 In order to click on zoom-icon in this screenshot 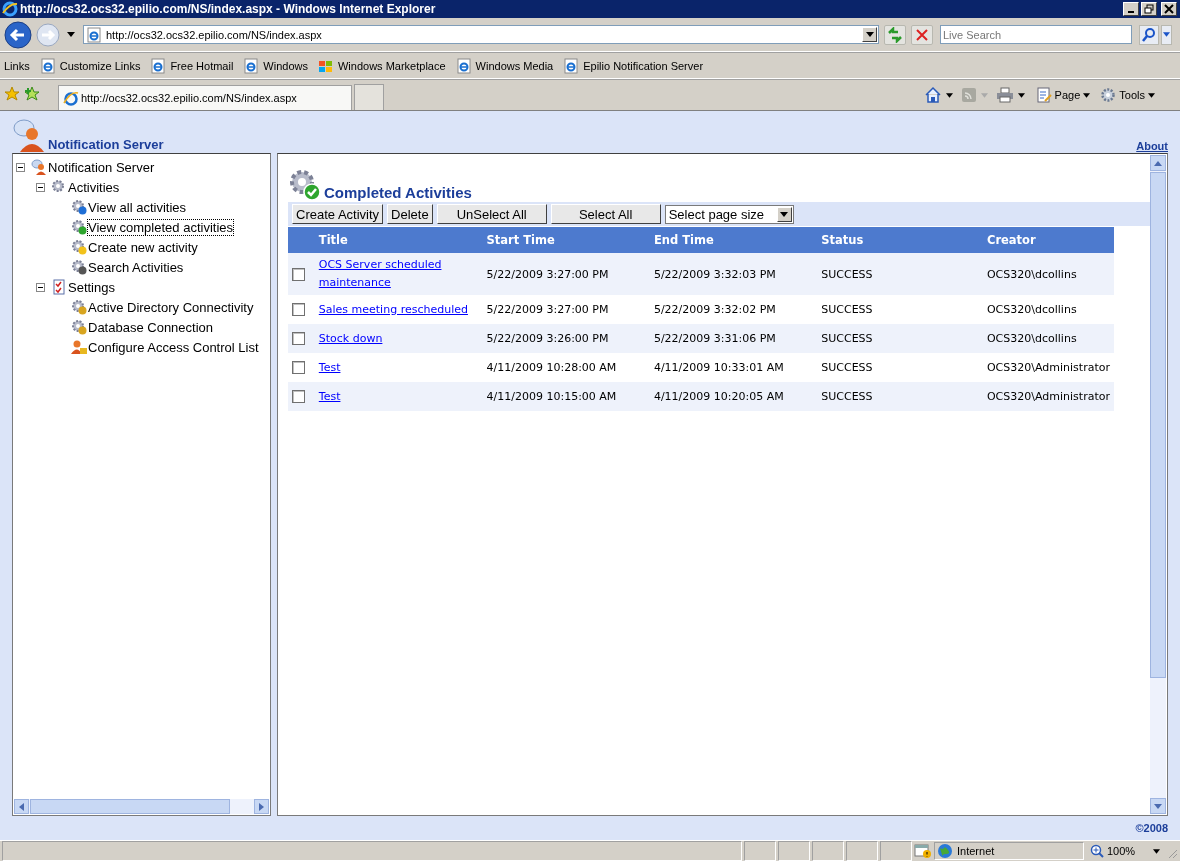, I will do `click(1097, 851)`.